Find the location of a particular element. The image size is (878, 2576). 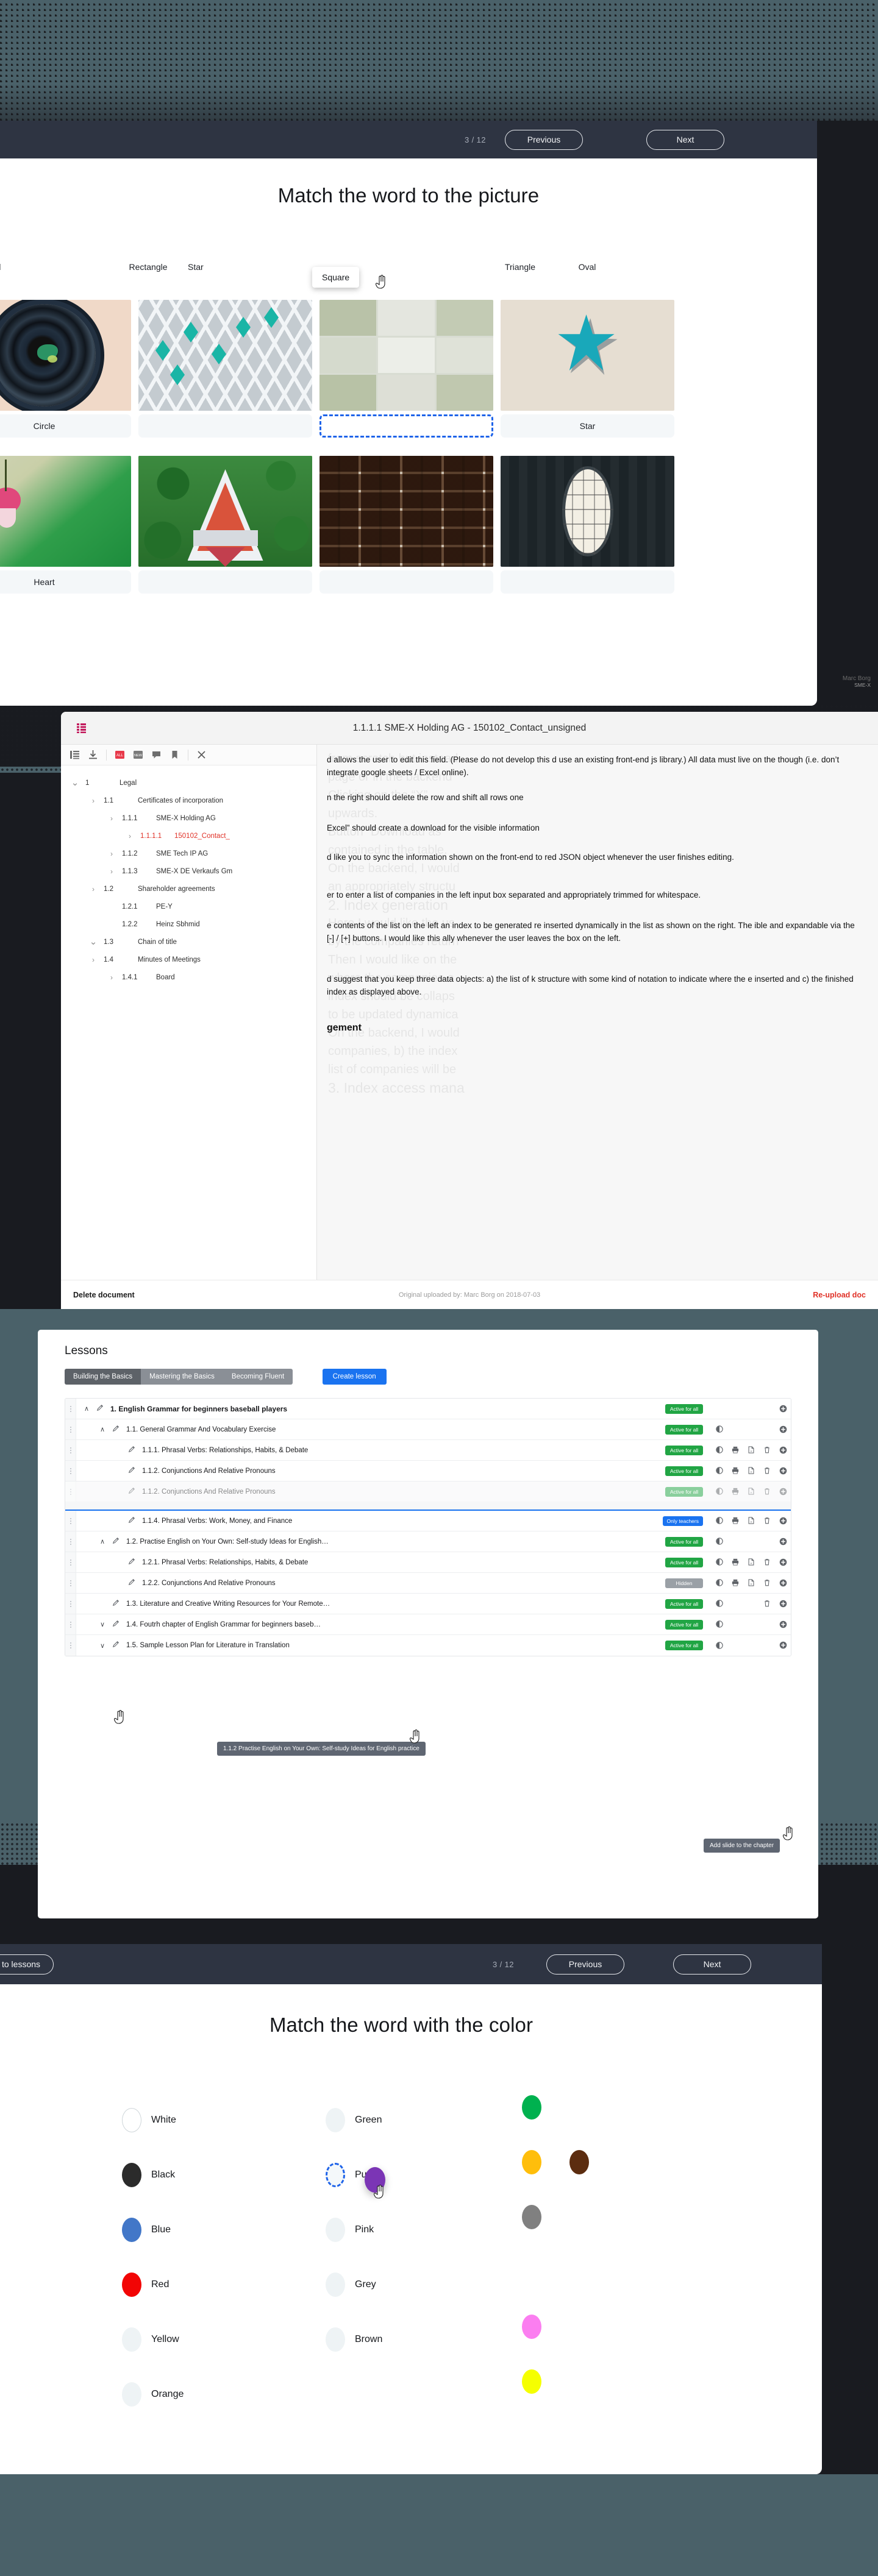

palette-color-pink is located at coordinates (531, 2327).